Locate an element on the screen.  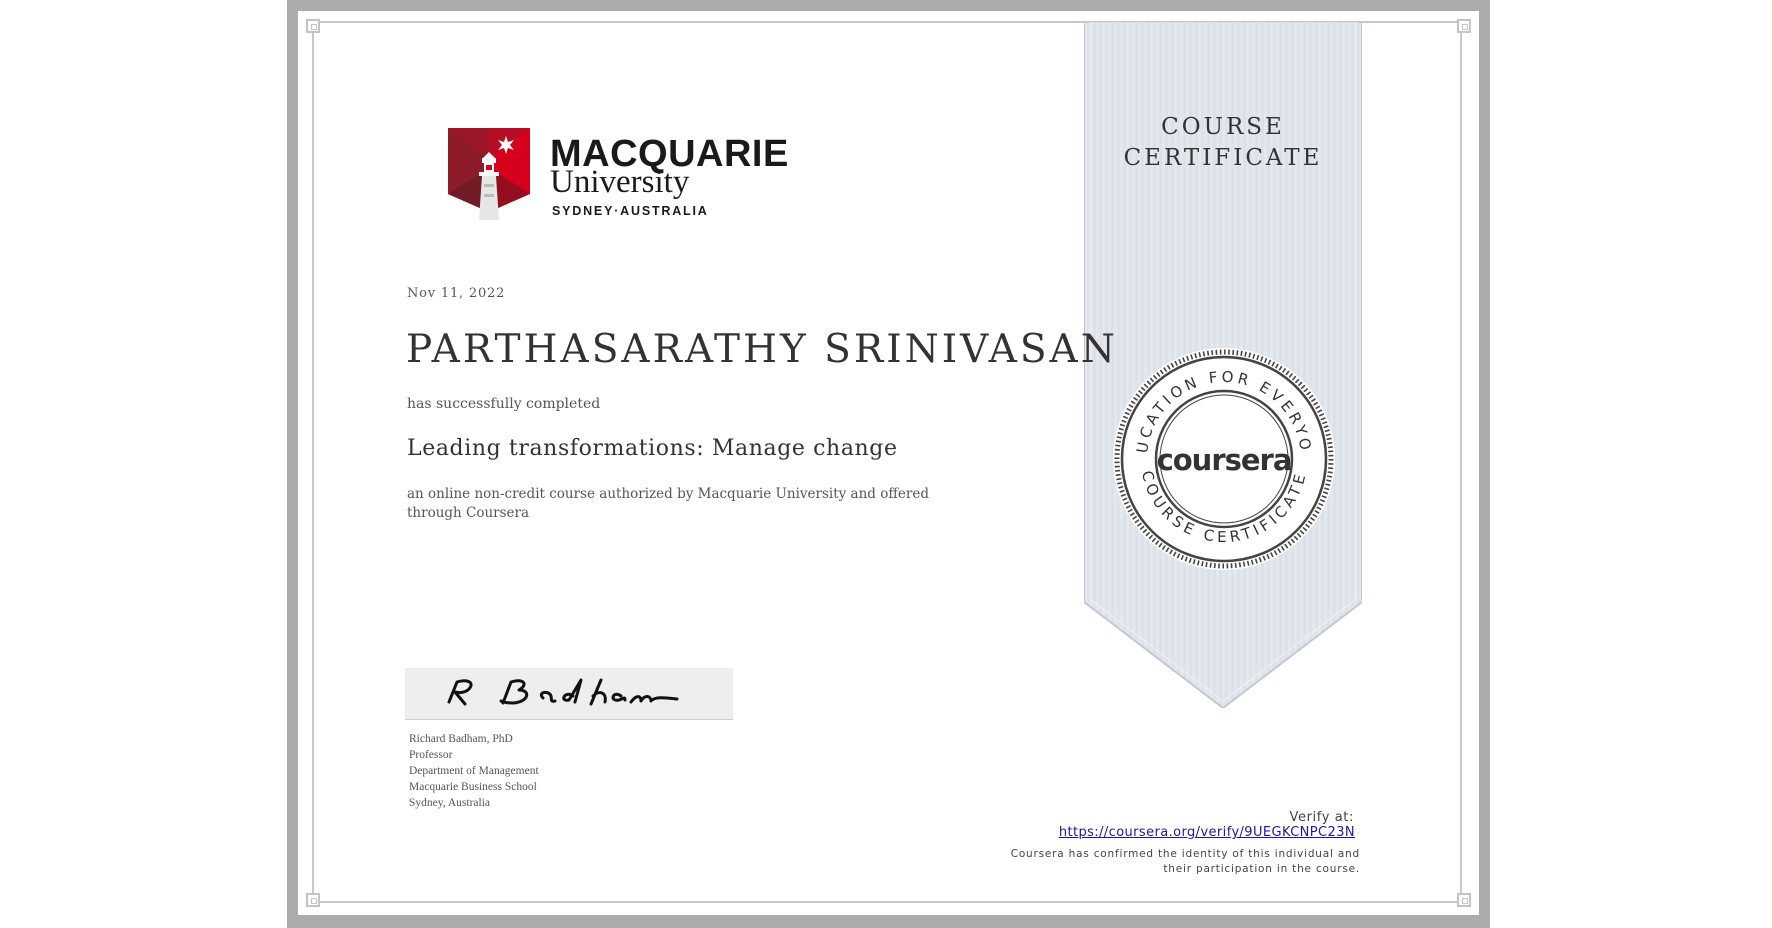
macquarie-logo: MACQUARIE University SYDNEY·AUSTRALIA is located at coordinates (618, 176).